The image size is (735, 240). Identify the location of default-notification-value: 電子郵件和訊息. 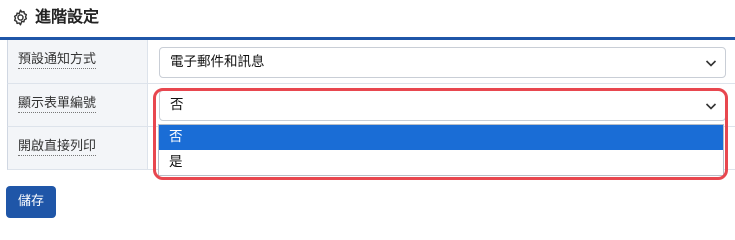
(217, 62).